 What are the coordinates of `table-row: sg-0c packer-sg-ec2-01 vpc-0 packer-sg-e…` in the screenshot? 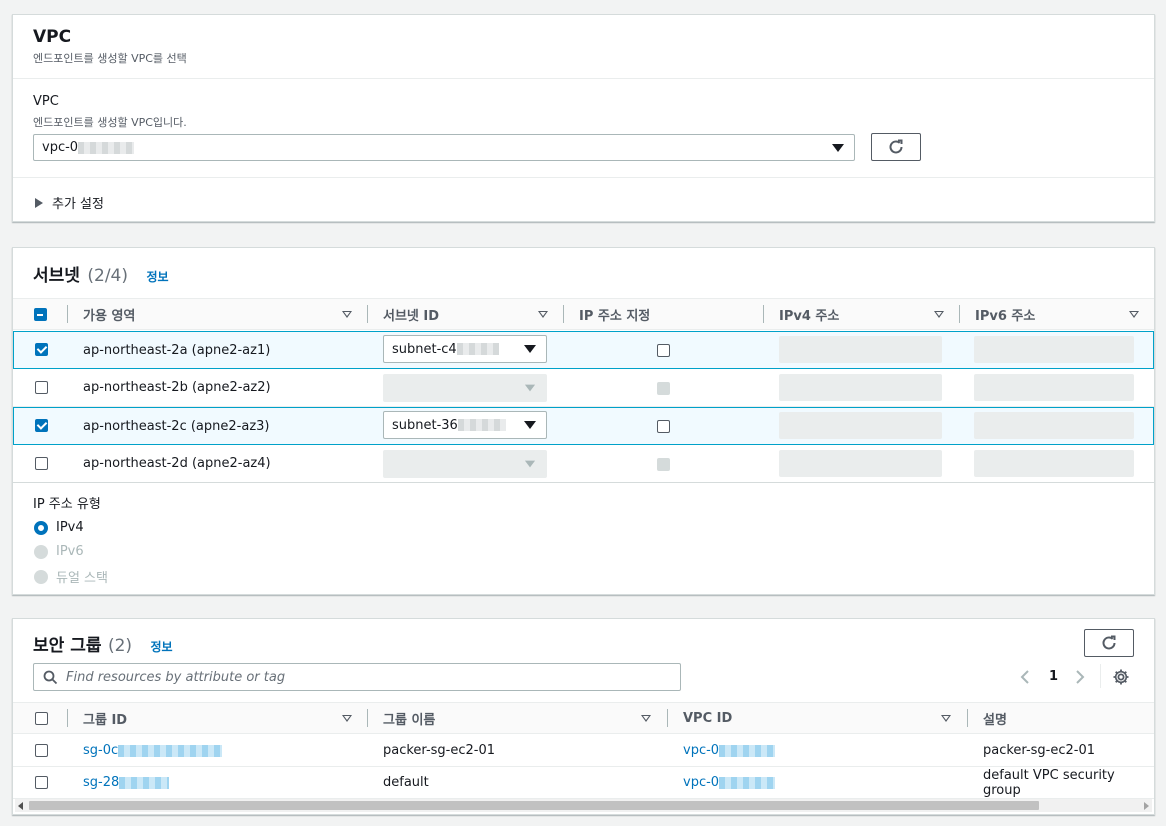 It's located at (583, 751).